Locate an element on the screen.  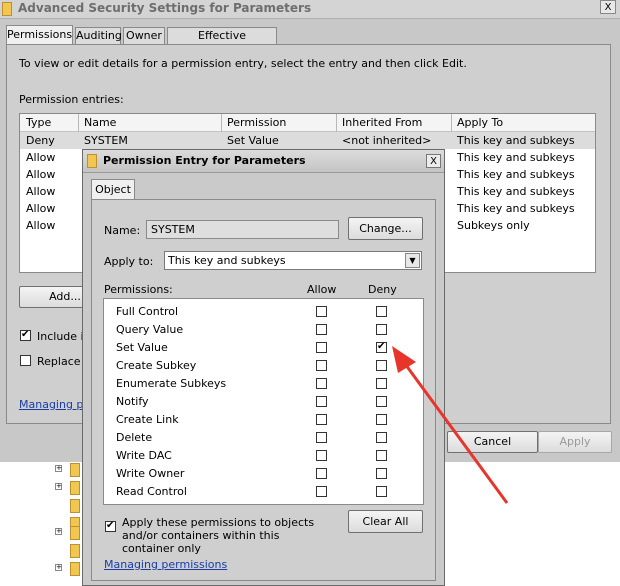
arrow-shaft is located at coordinates (453, 430).